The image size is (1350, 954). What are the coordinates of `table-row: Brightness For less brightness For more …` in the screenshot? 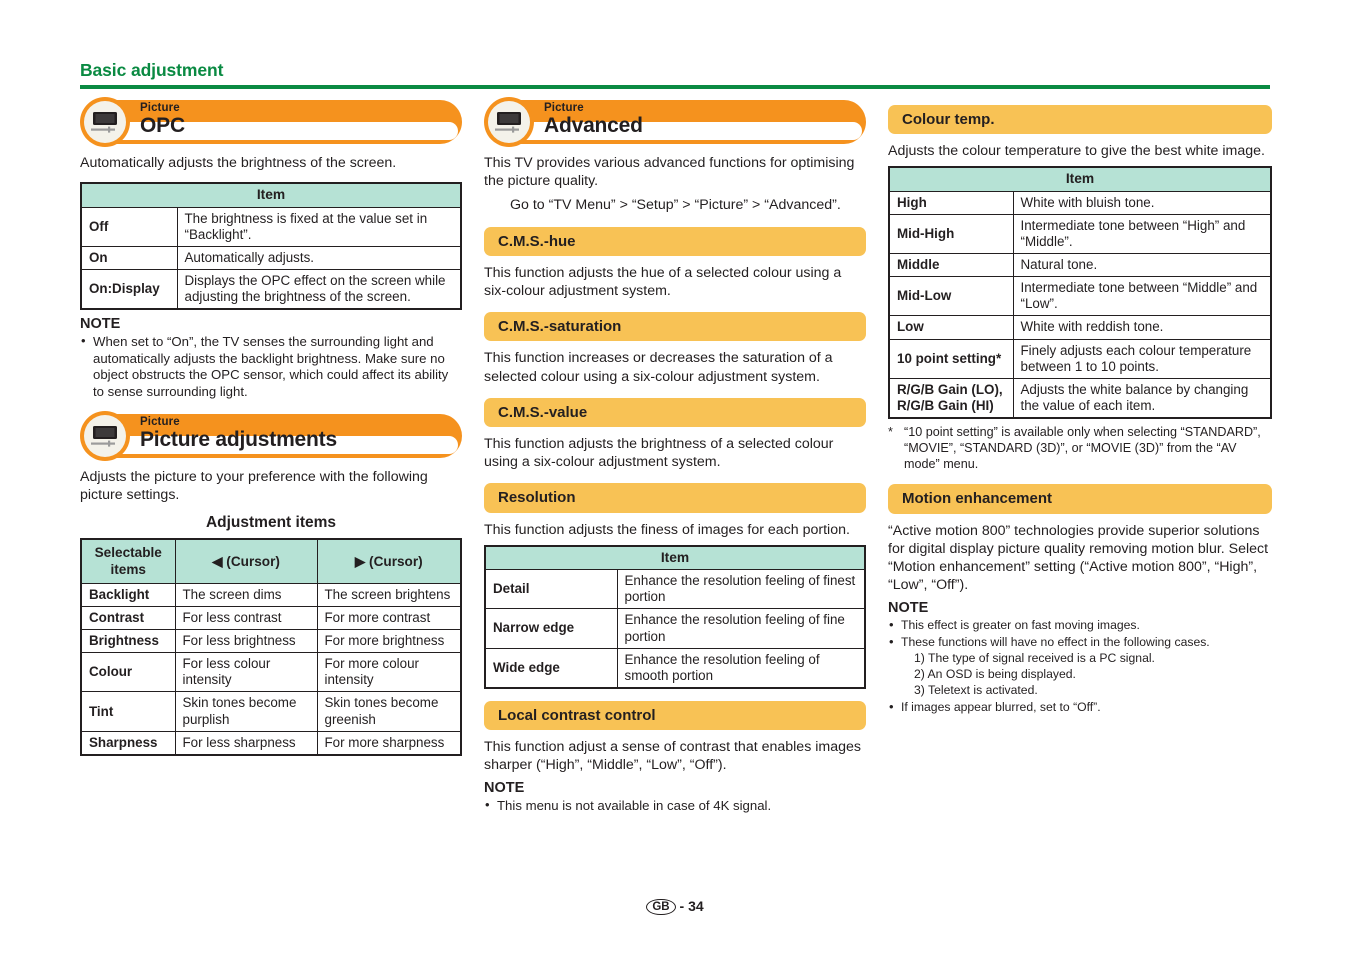 It's located at (271, 641).